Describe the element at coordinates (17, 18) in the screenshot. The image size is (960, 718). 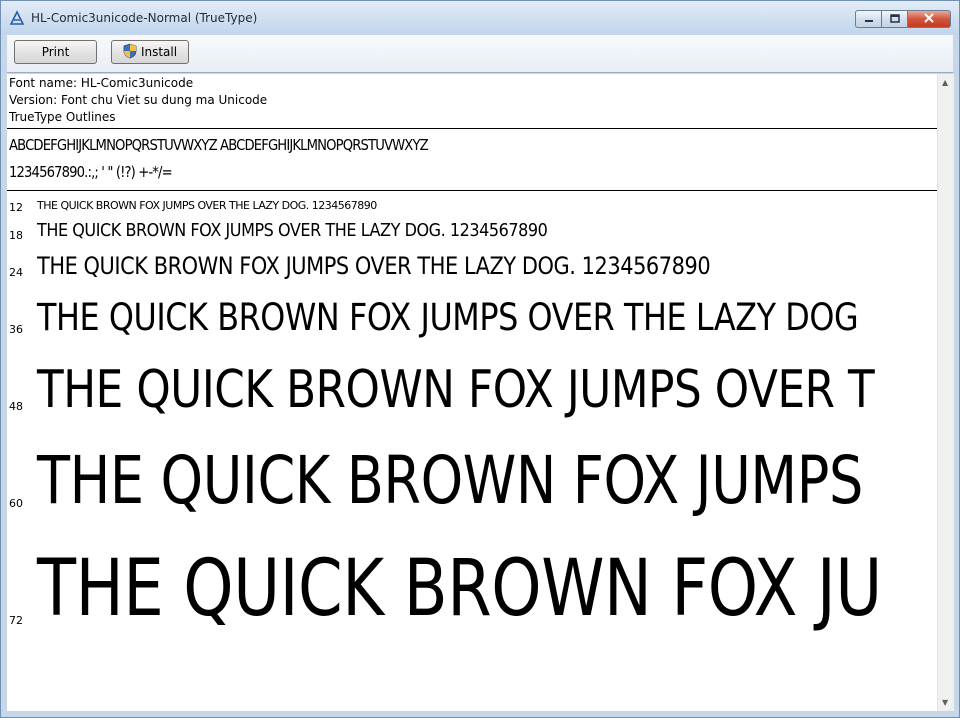
I see `font-file-icon` at that location.